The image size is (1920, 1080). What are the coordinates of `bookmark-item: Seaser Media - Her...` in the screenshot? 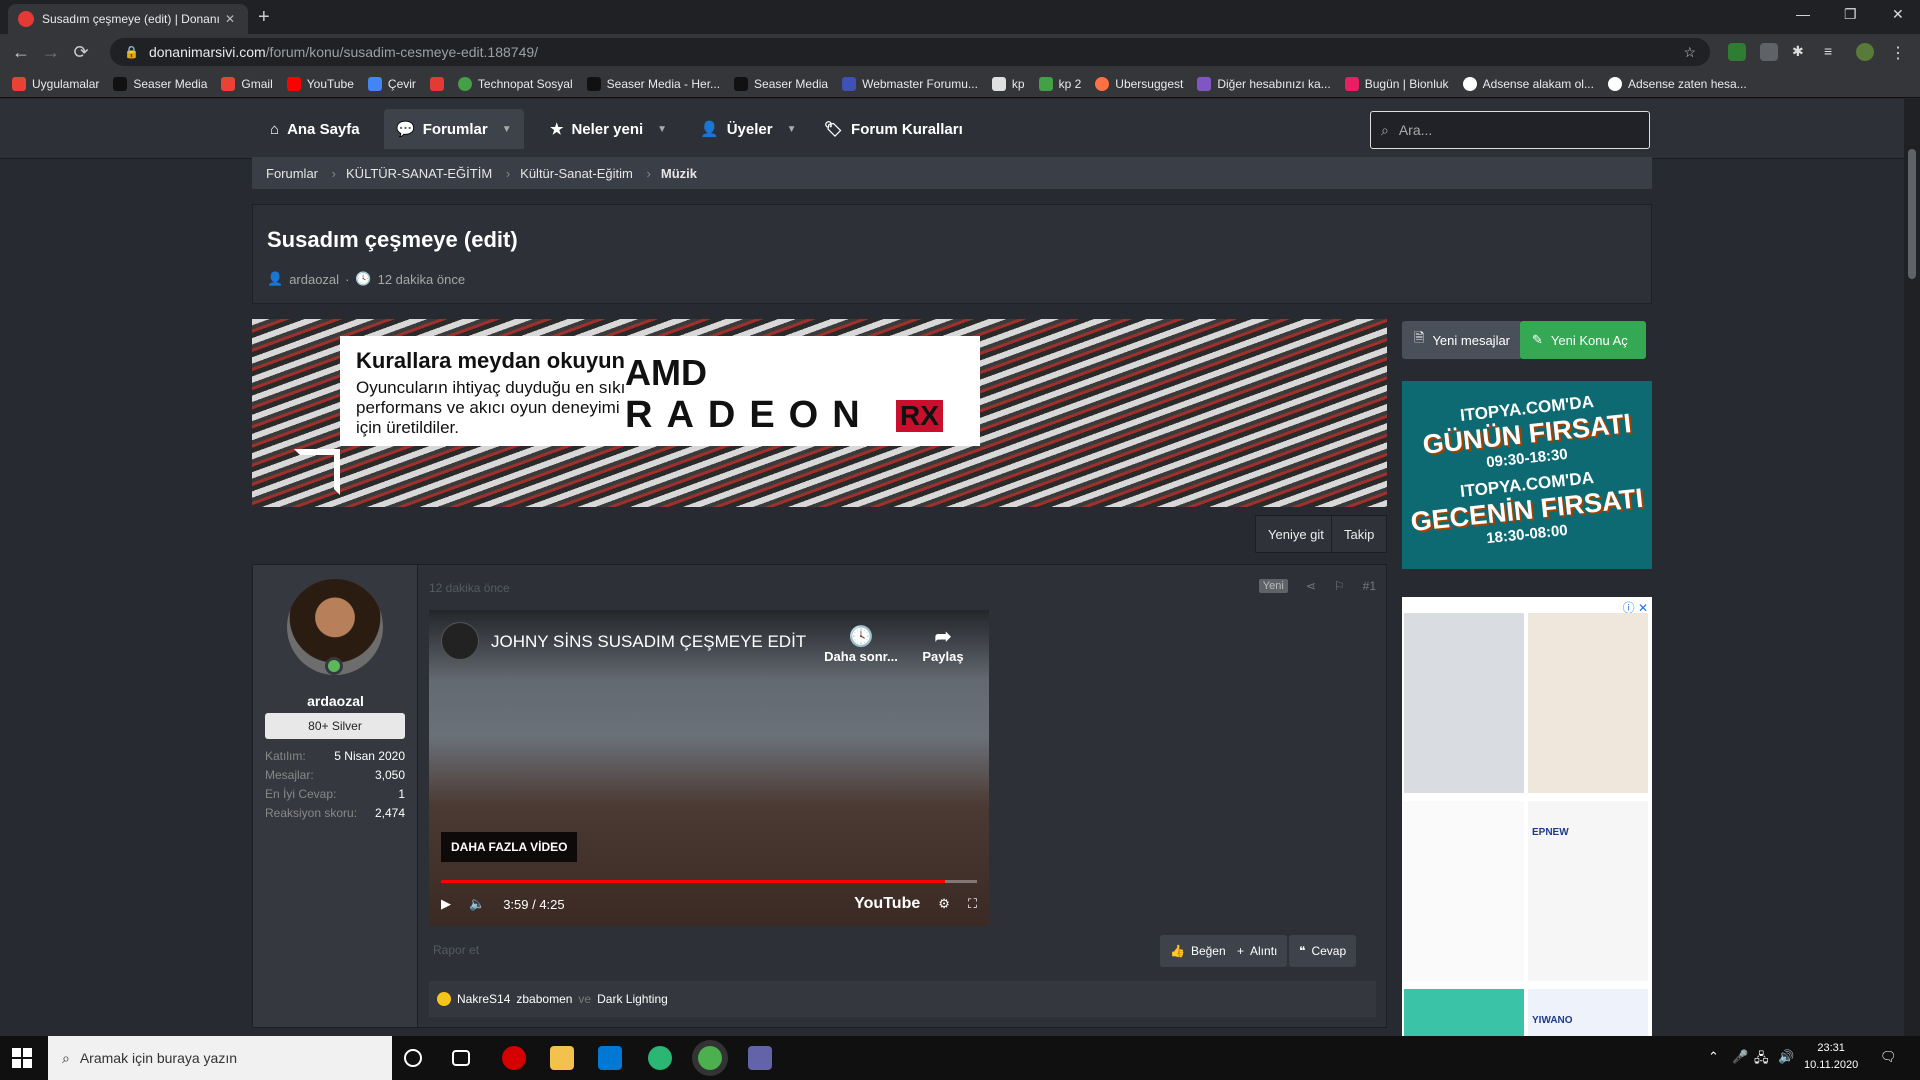 It's located at (653, 83).